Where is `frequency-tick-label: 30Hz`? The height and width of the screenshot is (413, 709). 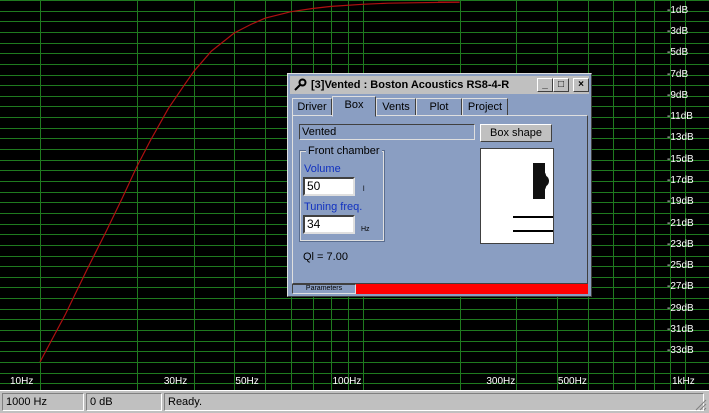
frequency-tick-label: 30Hz is located at coordinates (175, 381).